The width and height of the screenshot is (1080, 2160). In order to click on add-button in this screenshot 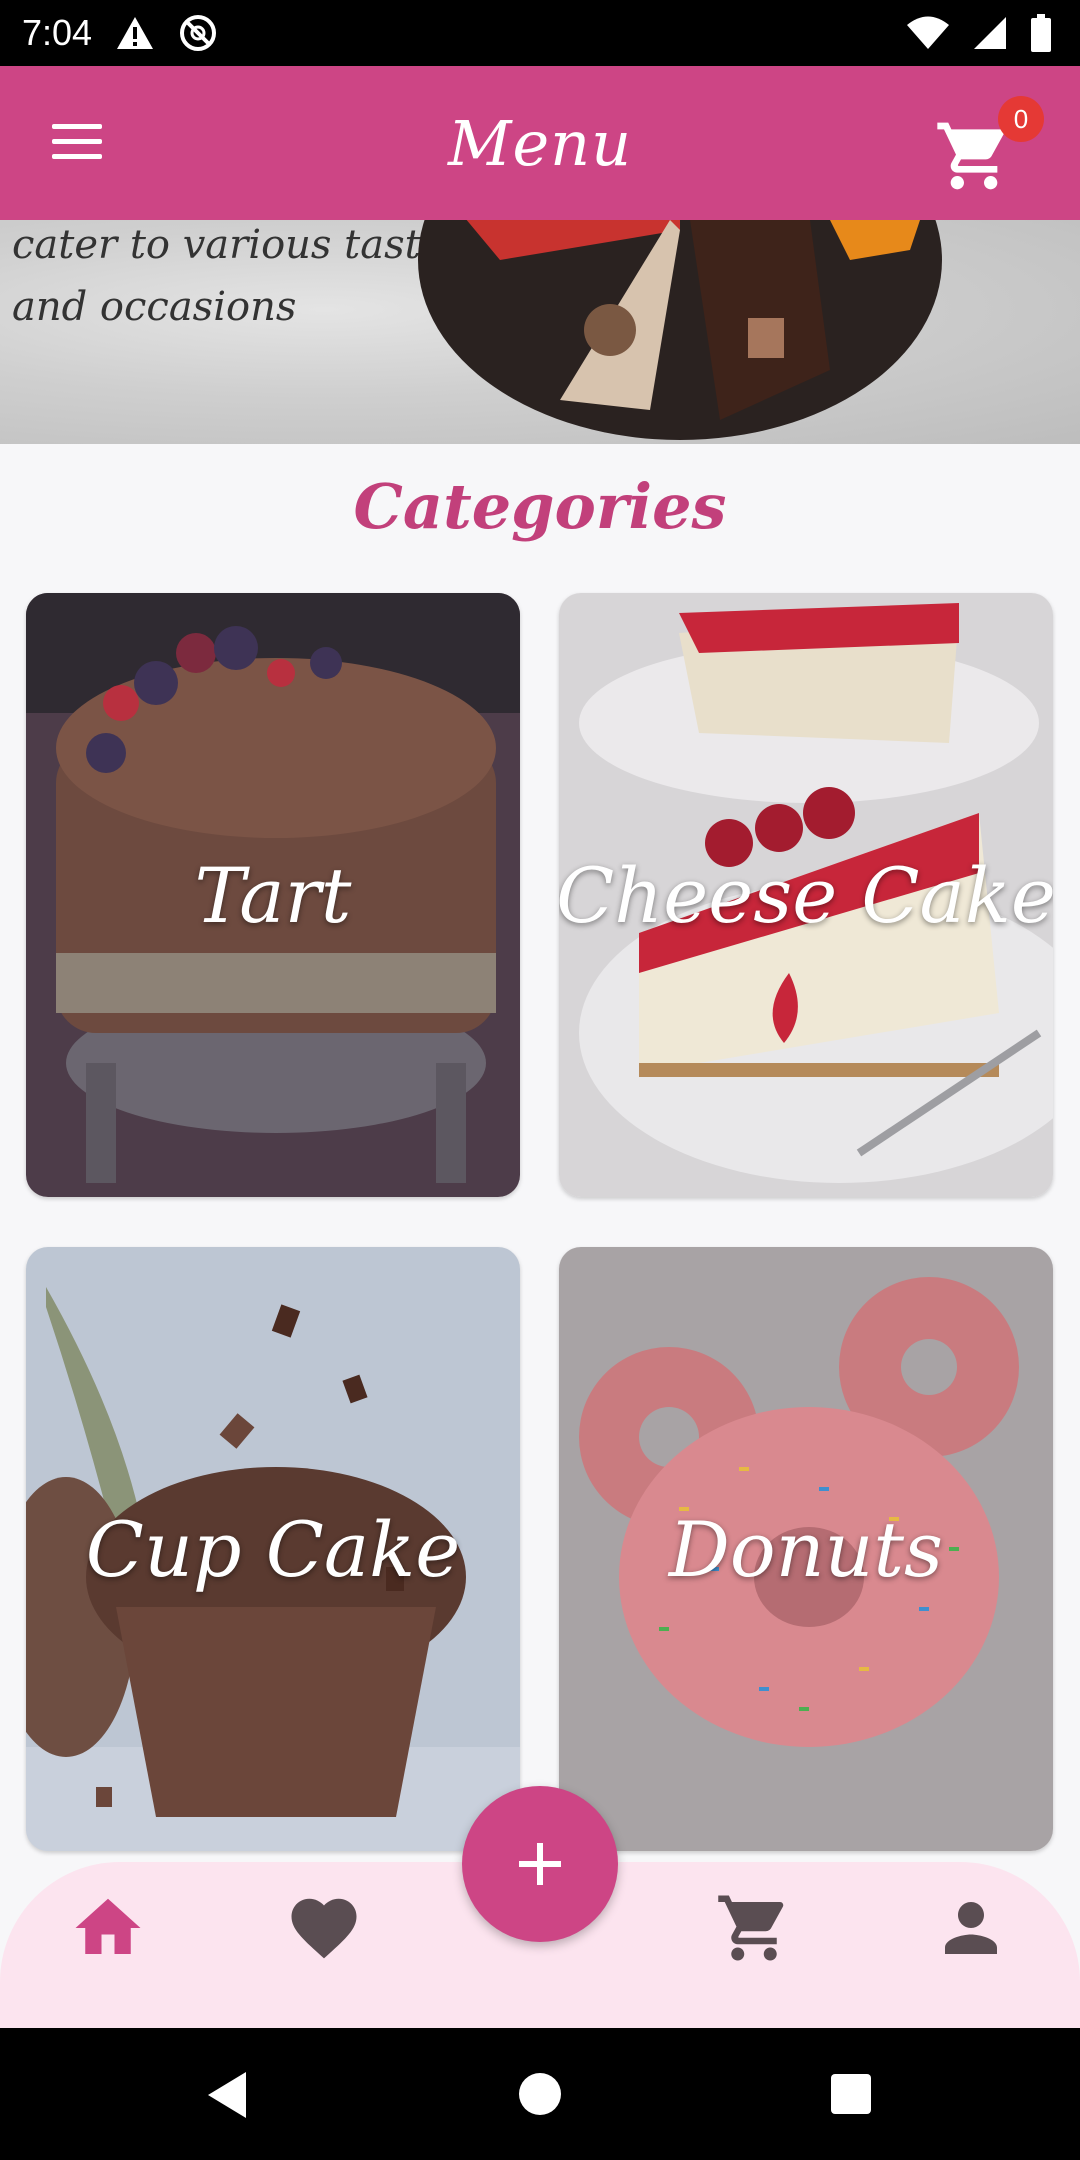, I will do `click(540, 1864)`.